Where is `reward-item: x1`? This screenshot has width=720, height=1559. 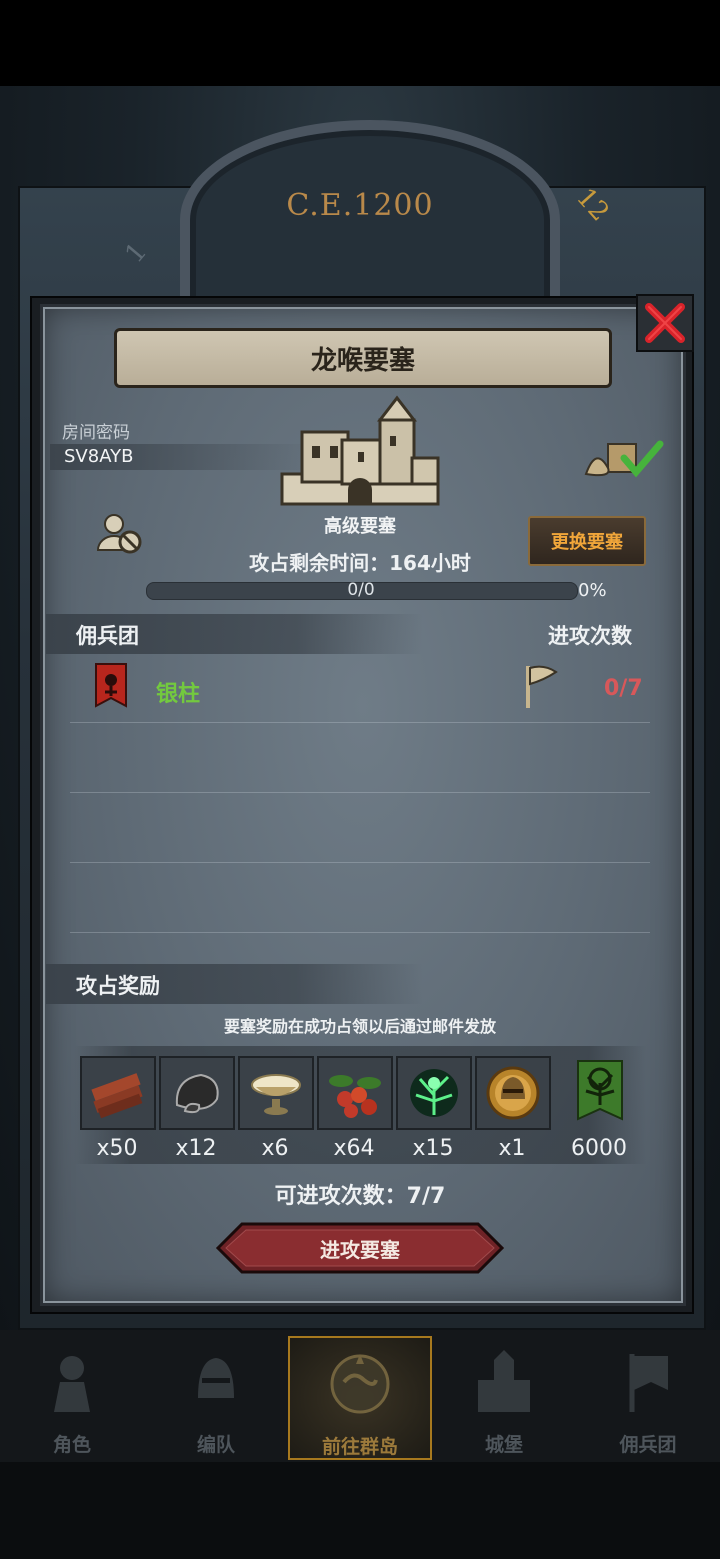
reward-item: x1 is located at coordinates (513, 1108).